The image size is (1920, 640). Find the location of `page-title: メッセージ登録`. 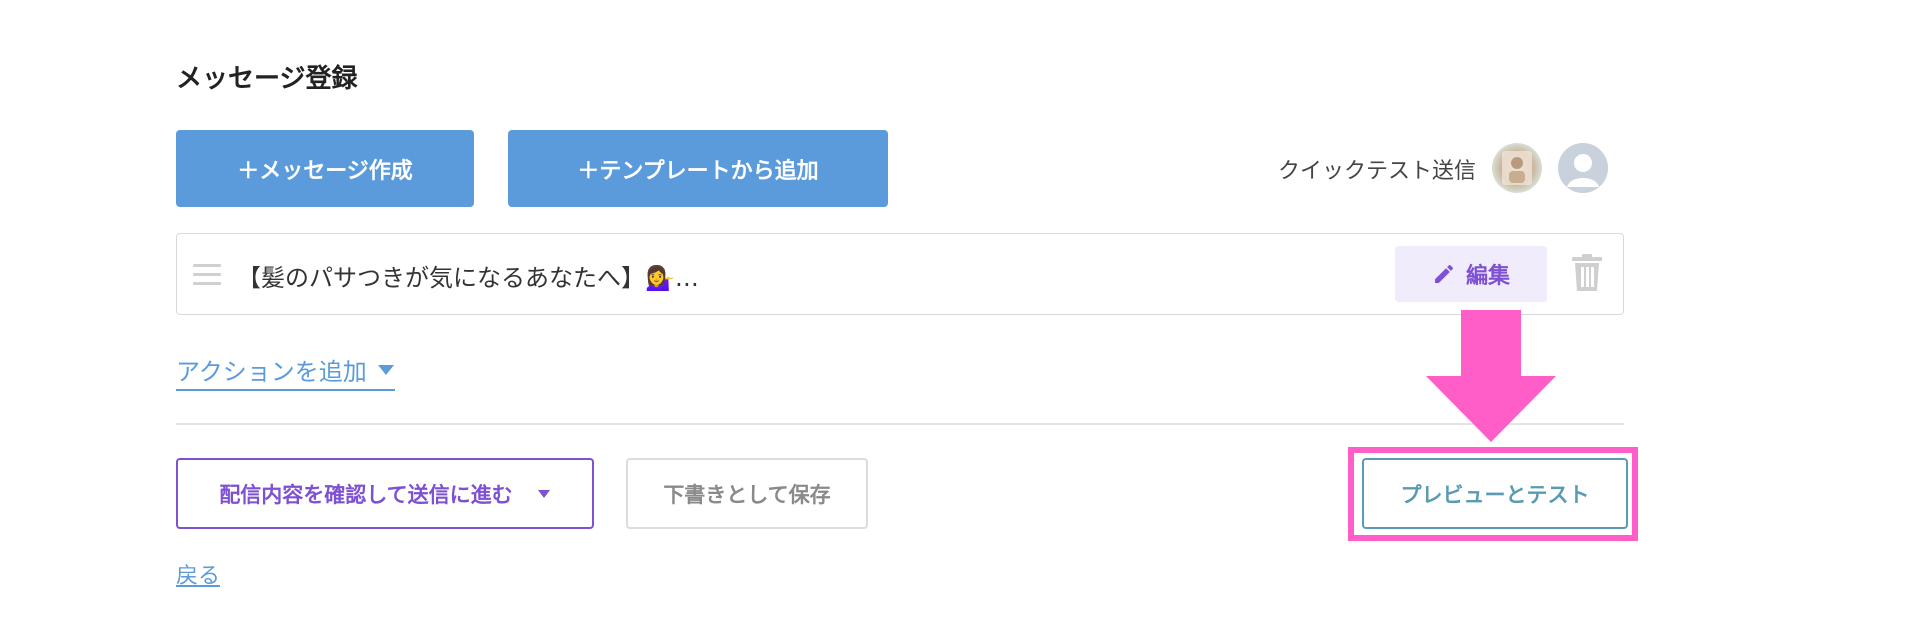

page-title: メッセージ登録 is located at coordinates (267, 79).